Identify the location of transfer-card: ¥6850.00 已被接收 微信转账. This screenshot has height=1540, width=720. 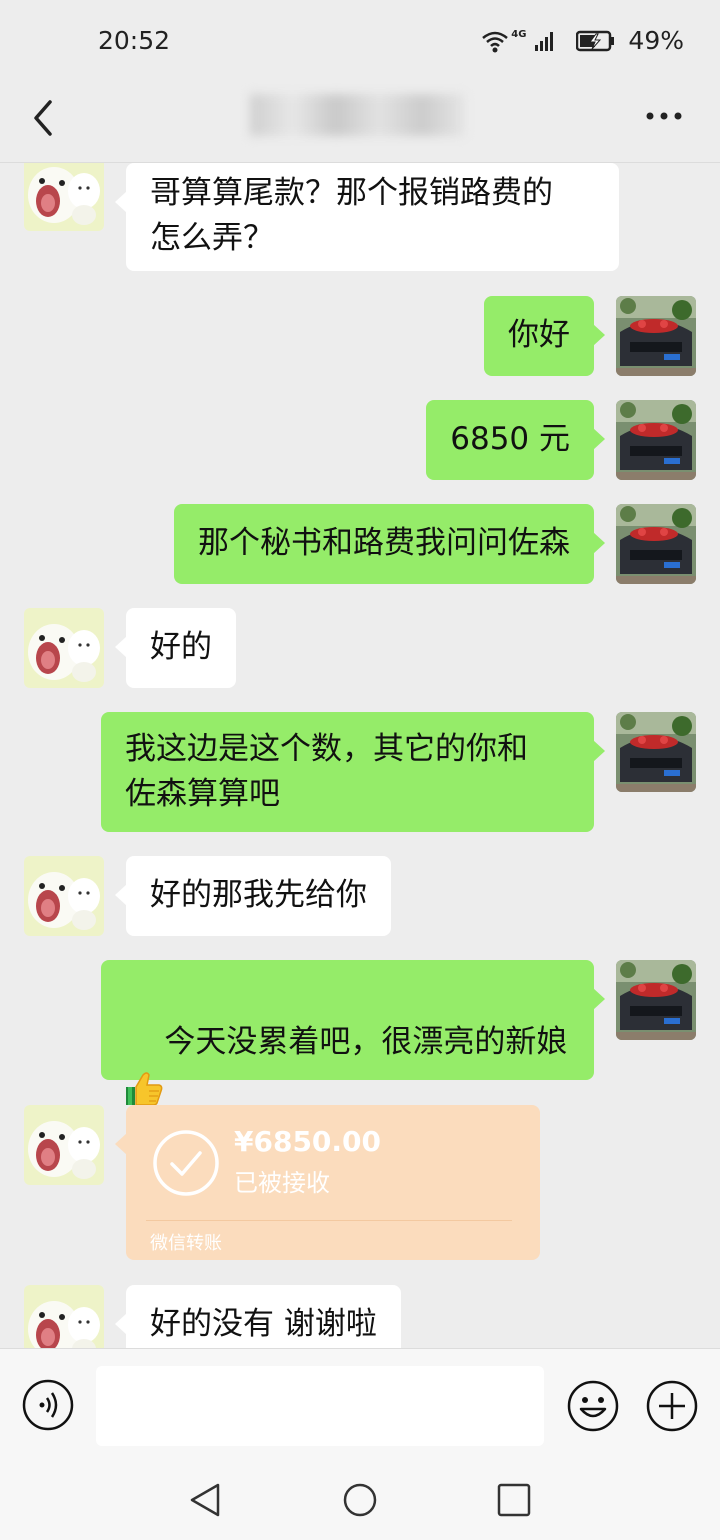
(327, 1182).